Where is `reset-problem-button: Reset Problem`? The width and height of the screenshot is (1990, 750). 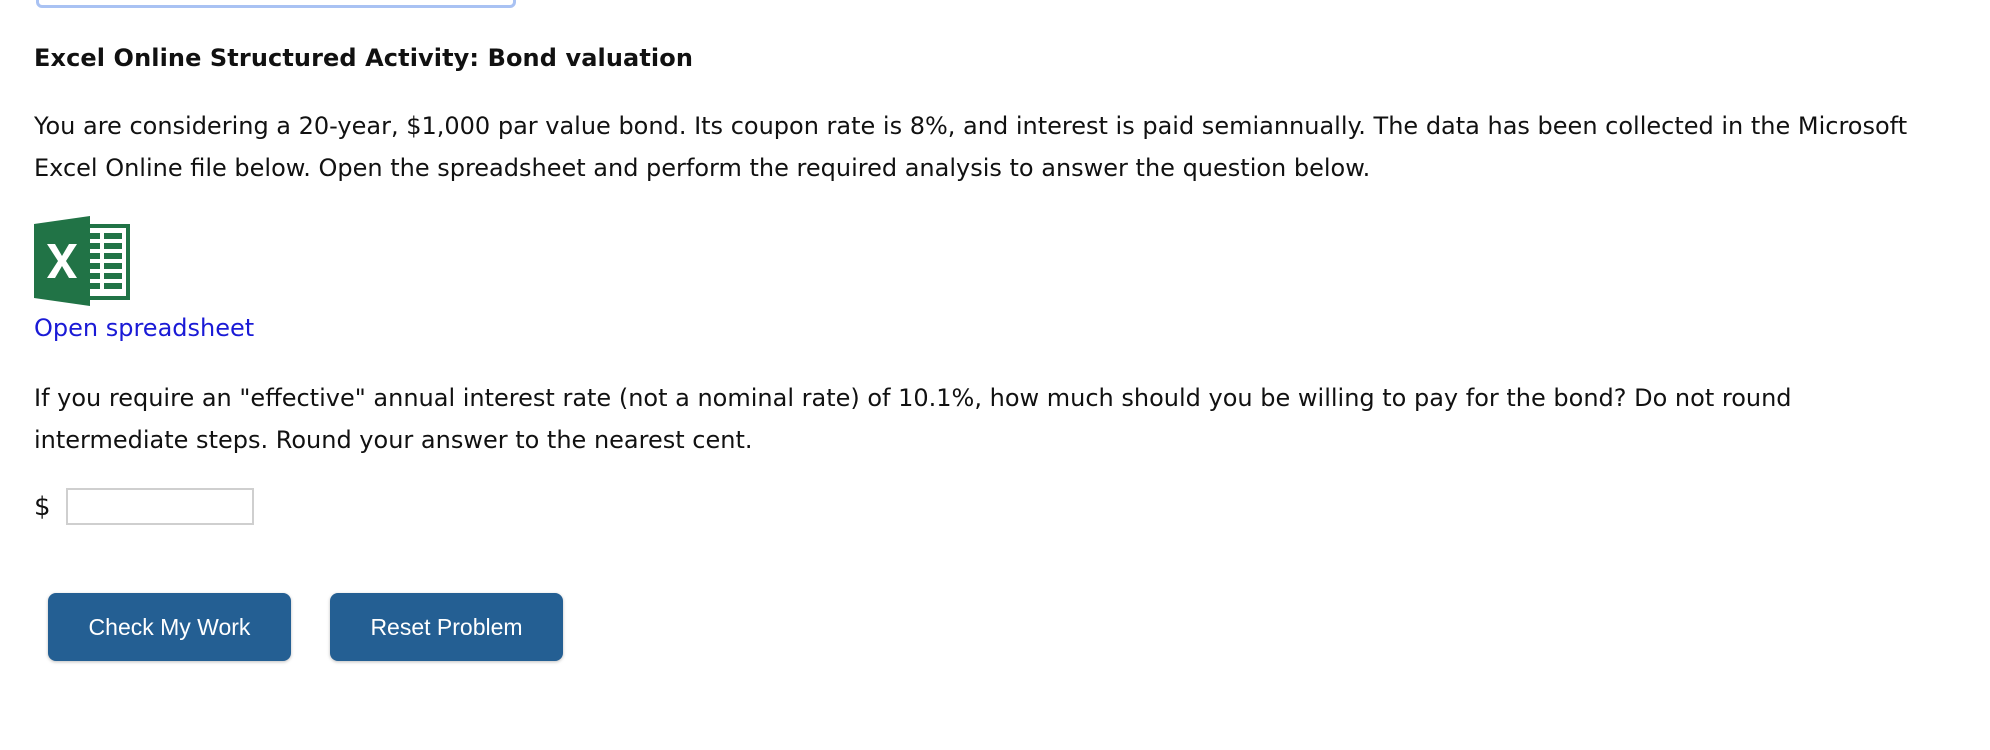
reset-problem-button: Reset Problem is located at coordinates (446, 627).